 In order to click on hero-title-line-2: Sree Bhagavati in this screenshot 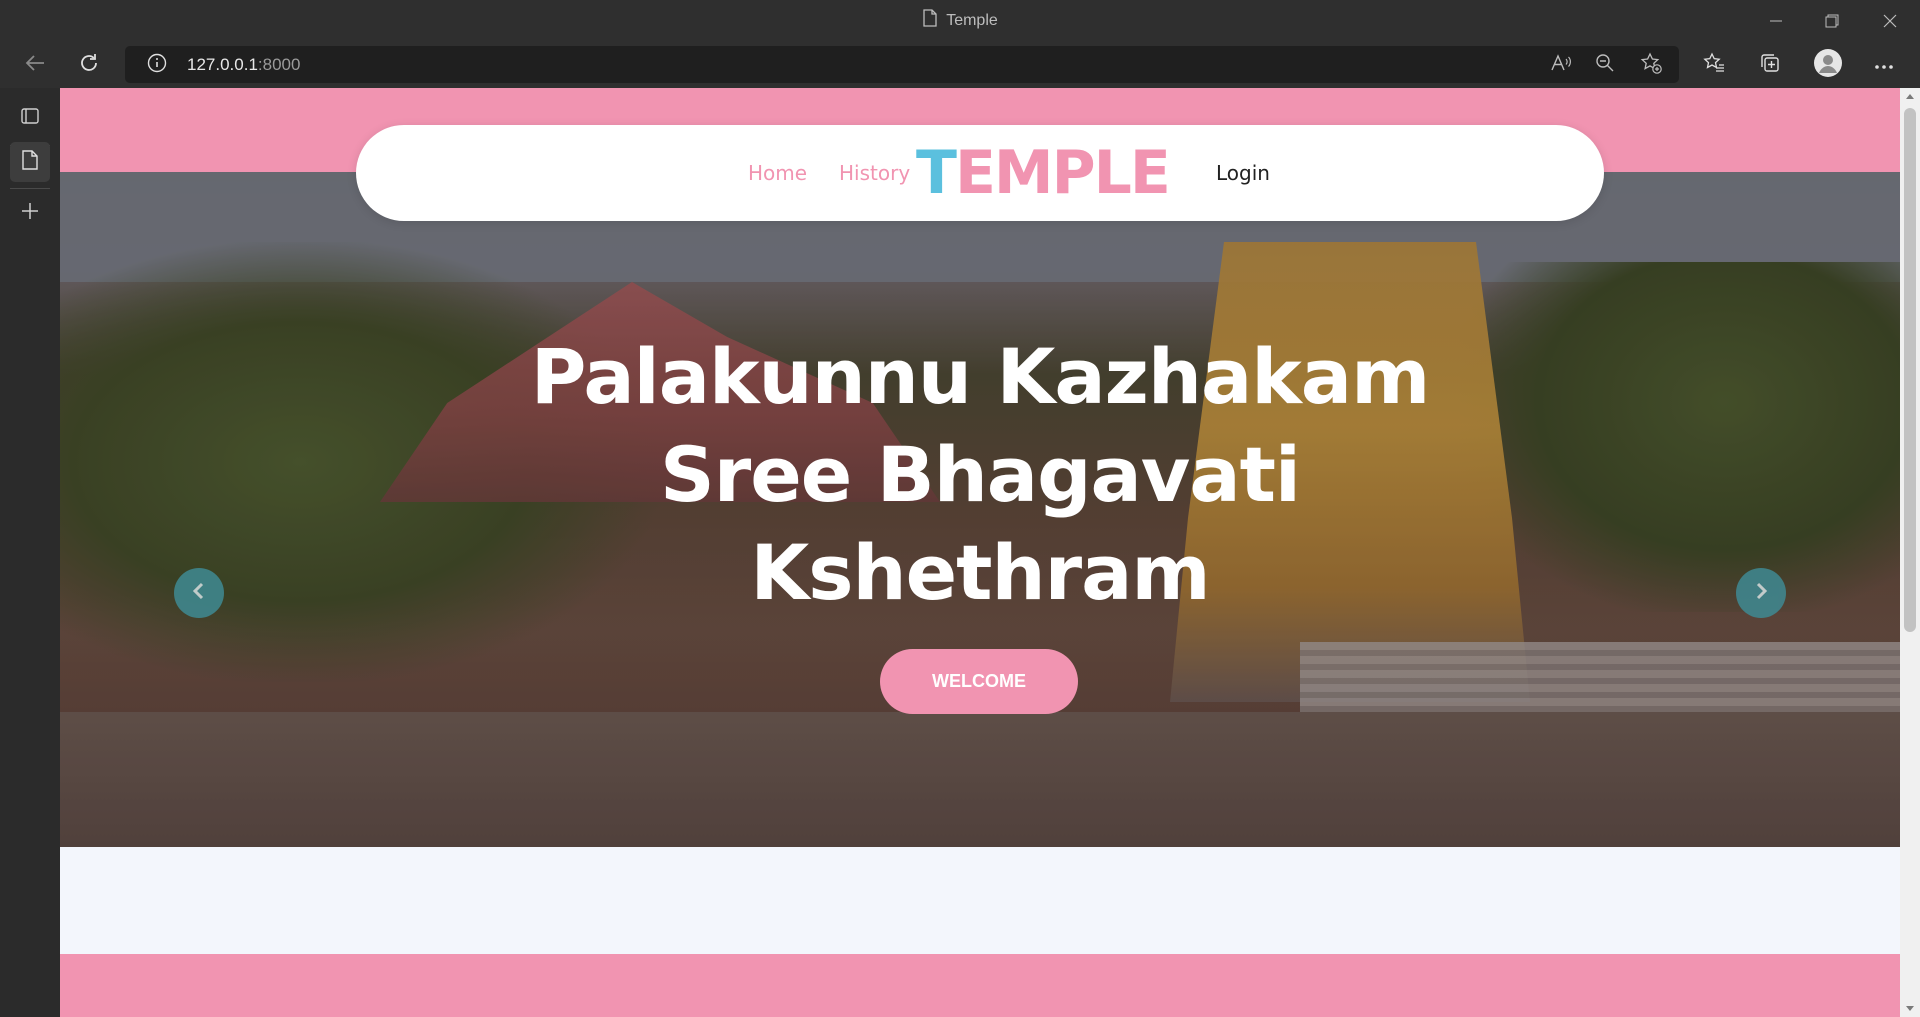, I will do `click(980, 474)`.